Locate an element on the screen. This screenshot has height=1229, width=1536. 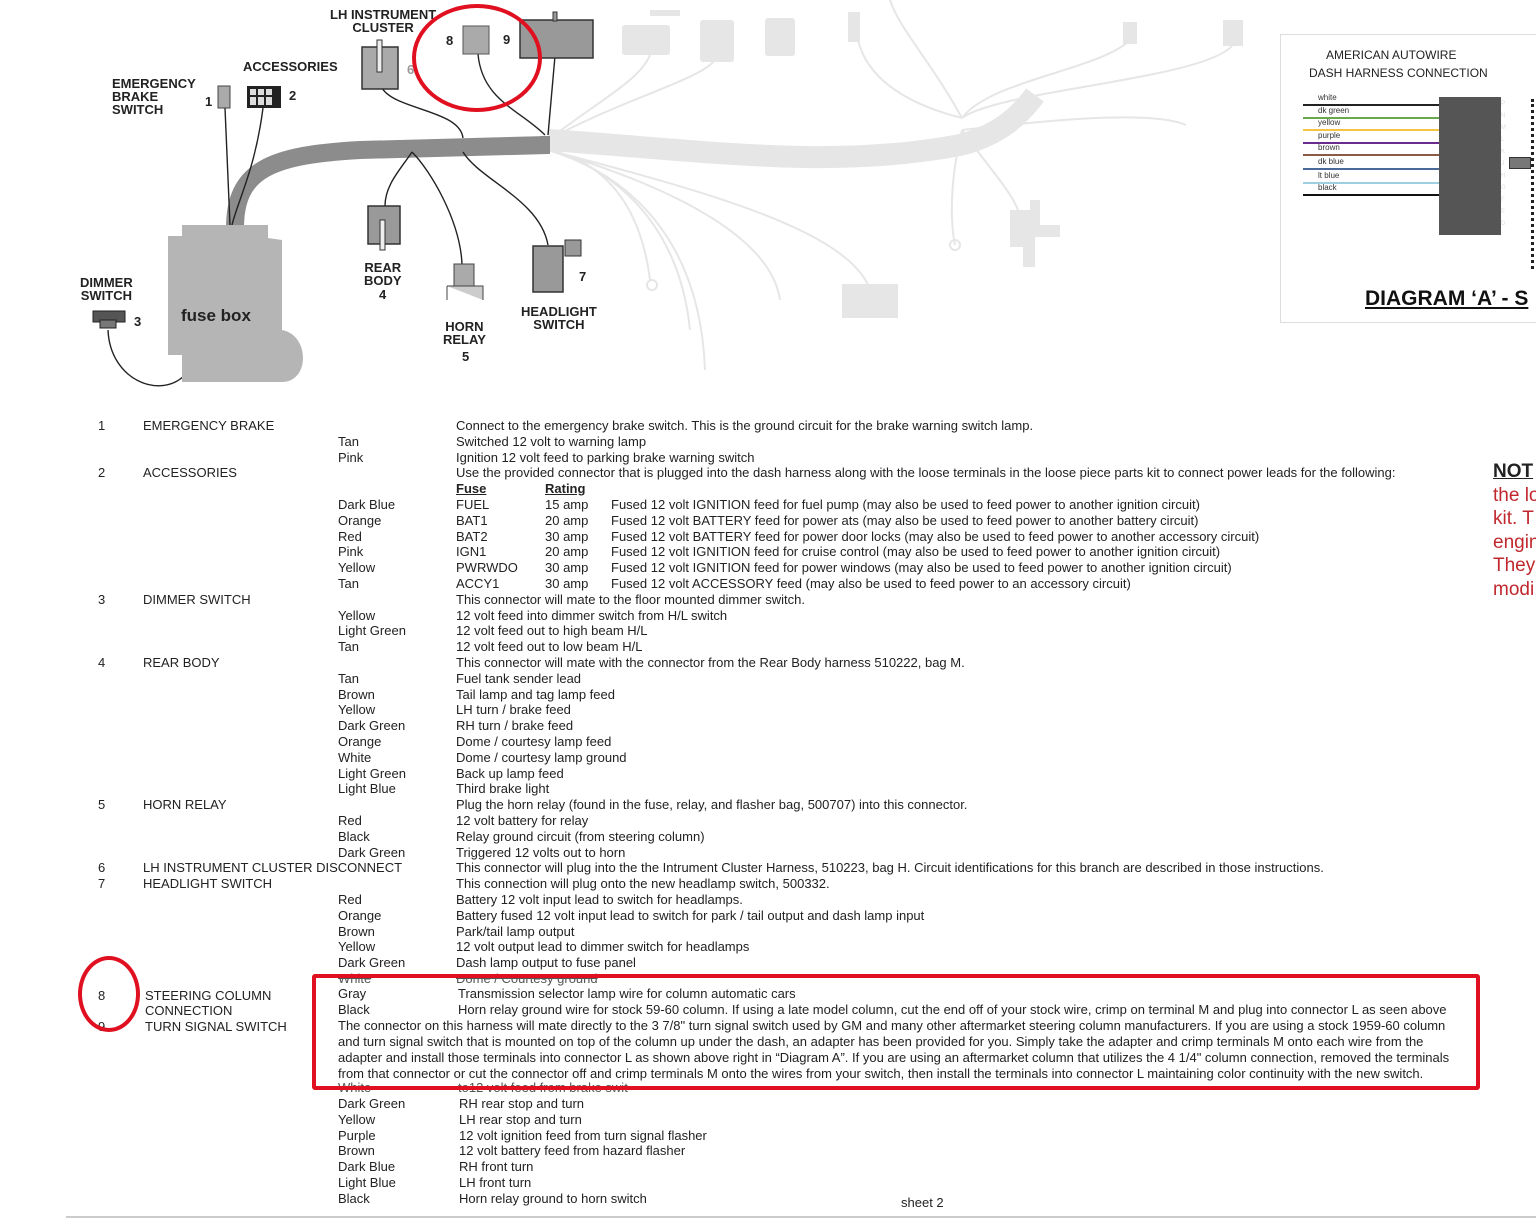
wire-color: Tan is located at coordinates (348, 647).